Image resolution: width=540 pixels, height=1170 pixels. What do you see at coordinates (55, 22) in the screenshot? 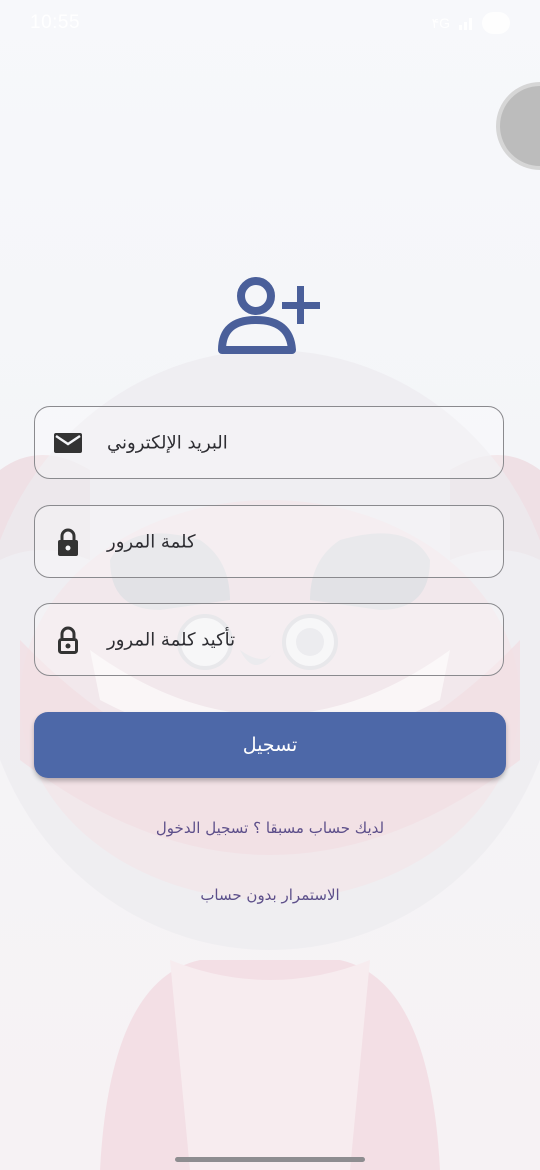
I see `status-time: 10:55` at bounding box center [55, 22].